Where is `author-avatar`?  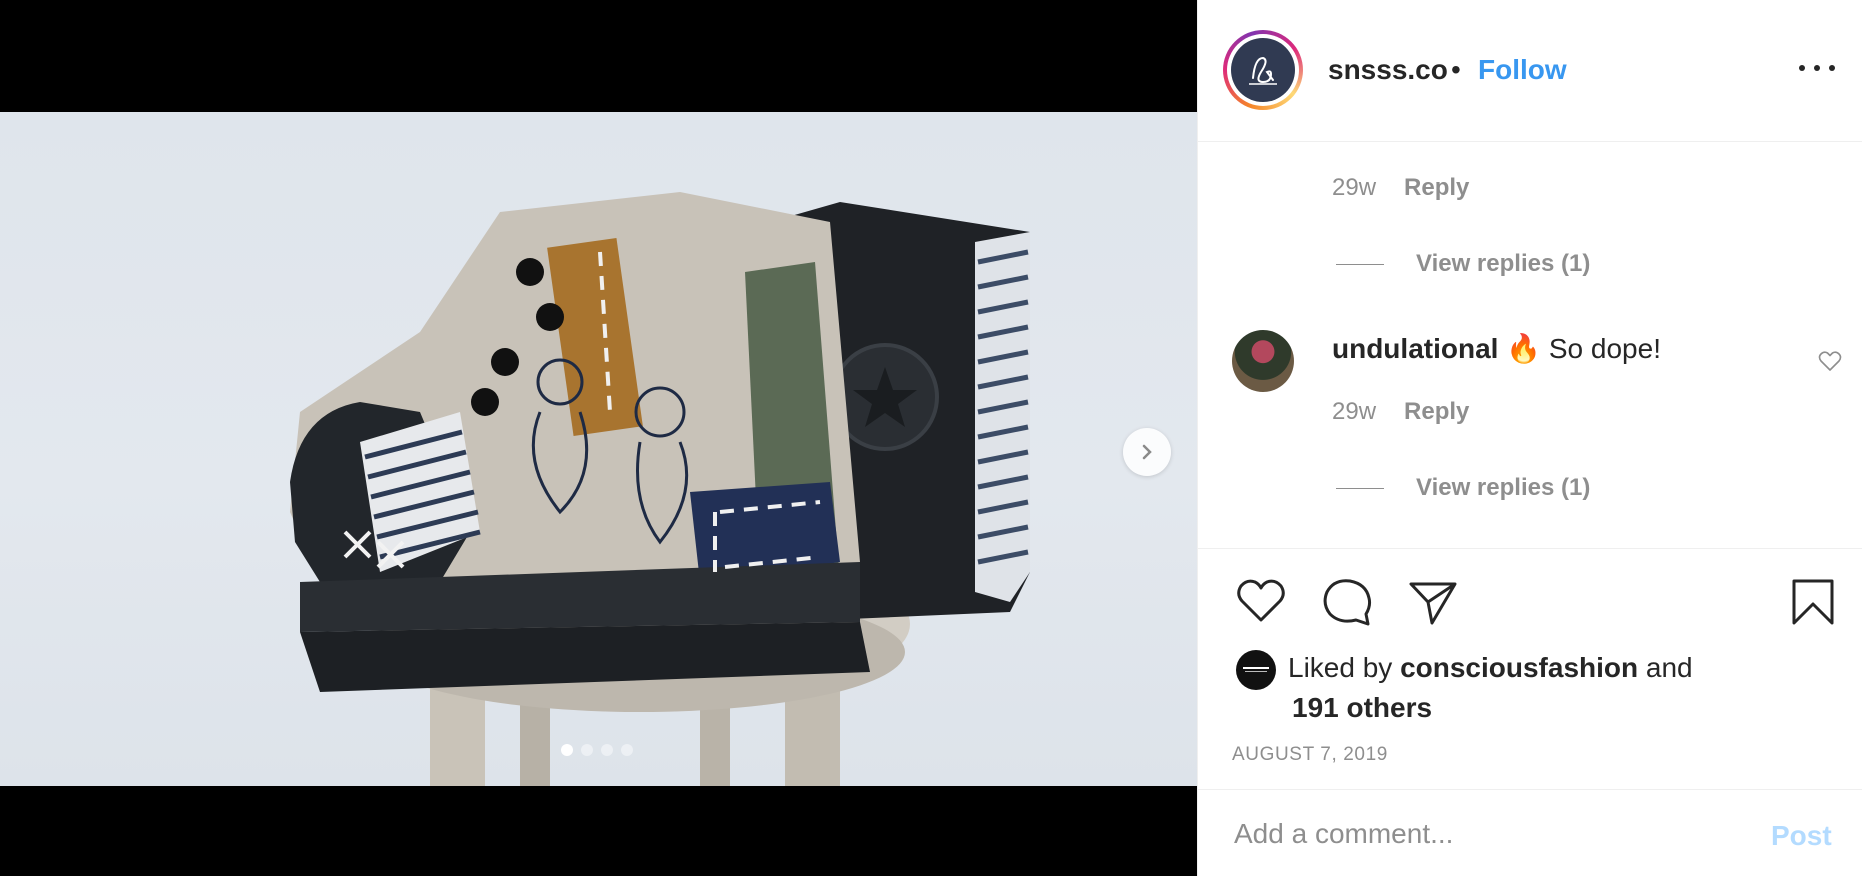
author-avatar is located at coordinates (1263, 70).